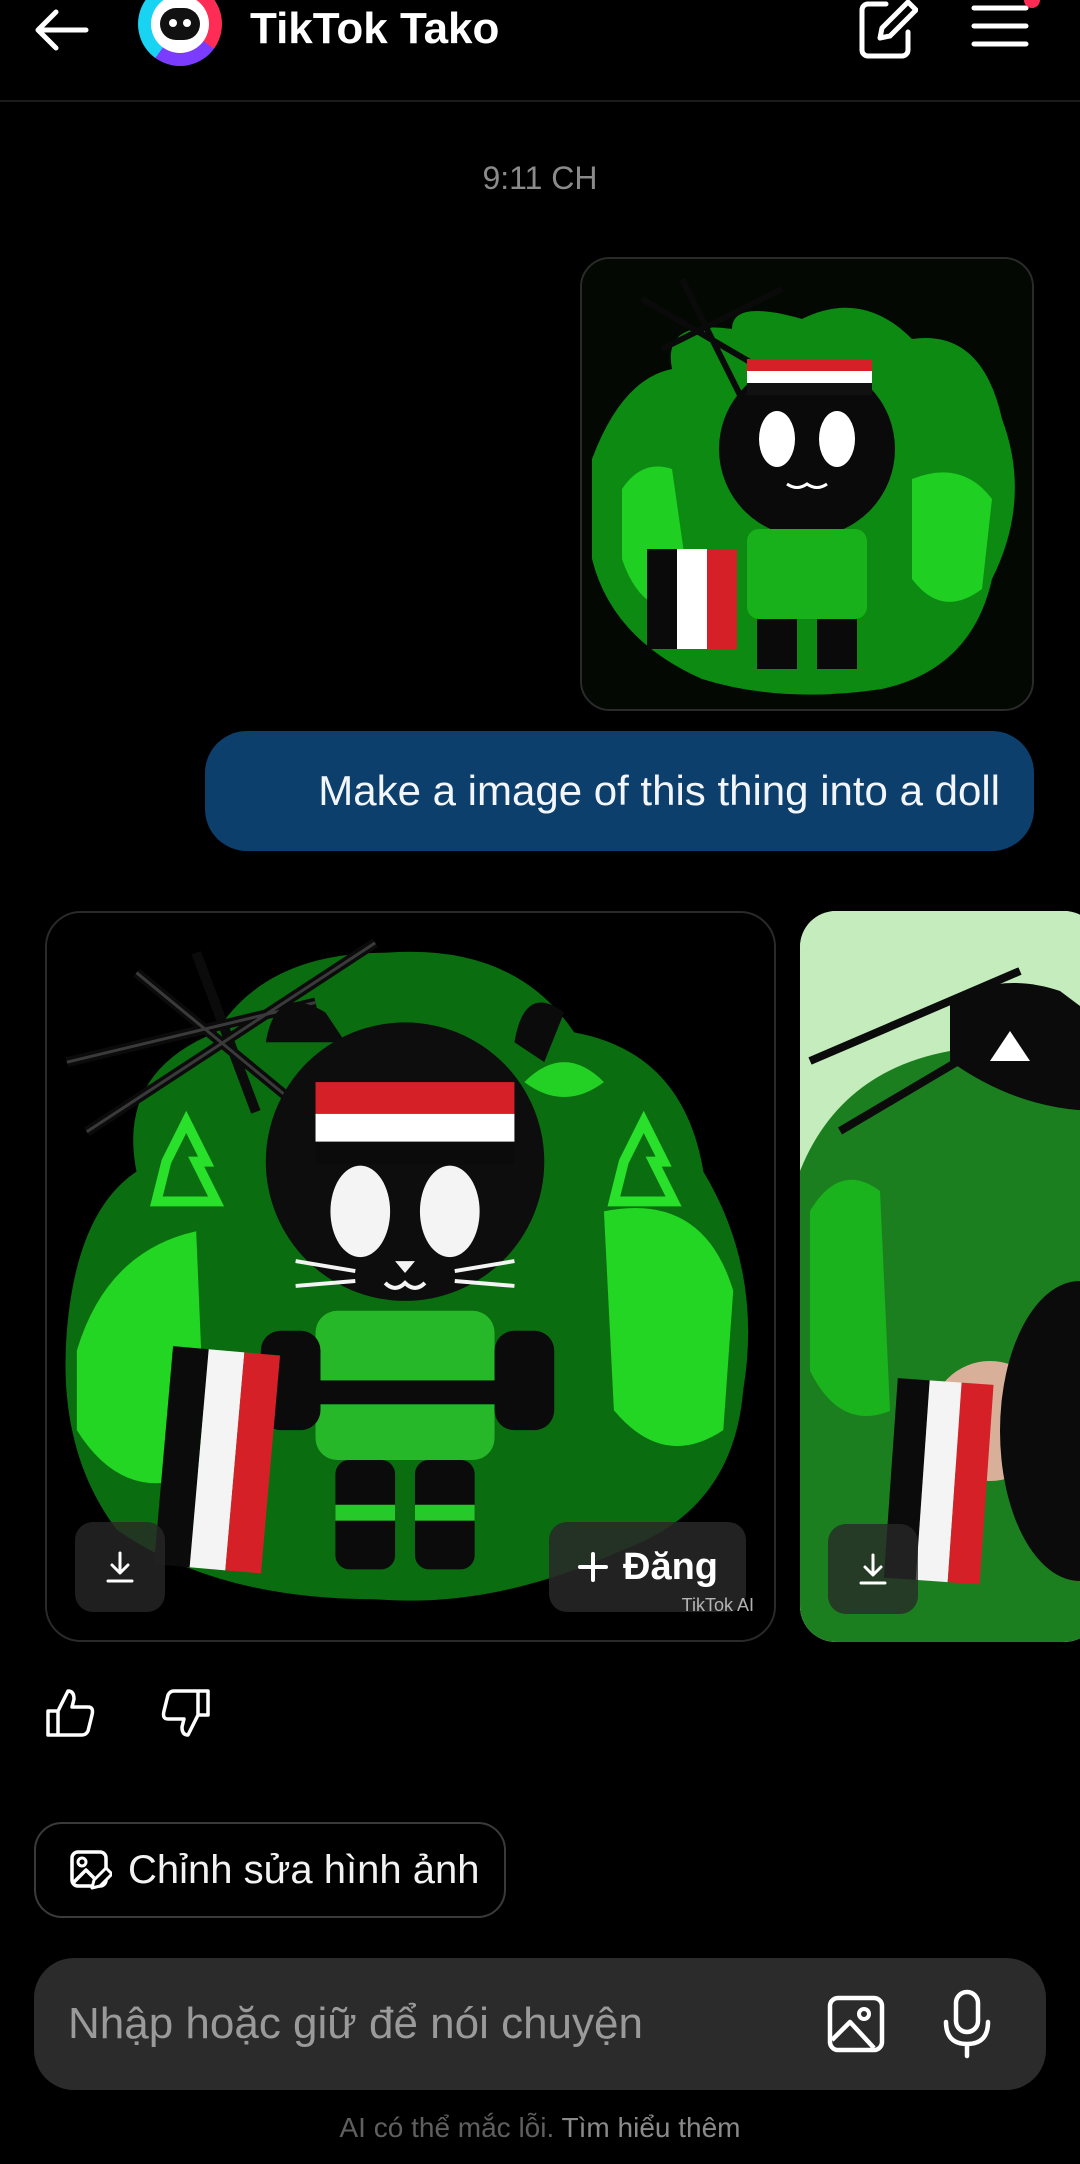  What do you see at coordinates (130, 1715) in the screenshot?
I see `feedback-row` at bounding box center [130, 1715].